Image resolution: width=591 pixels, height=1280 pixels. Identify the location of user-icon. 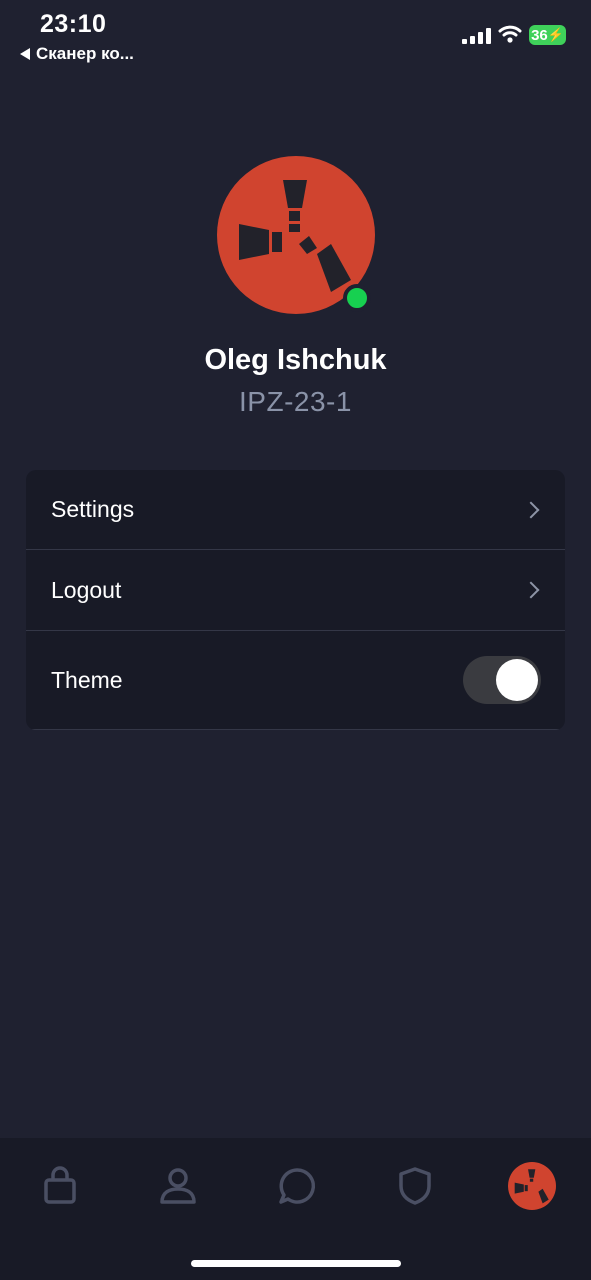
(178, 1186).